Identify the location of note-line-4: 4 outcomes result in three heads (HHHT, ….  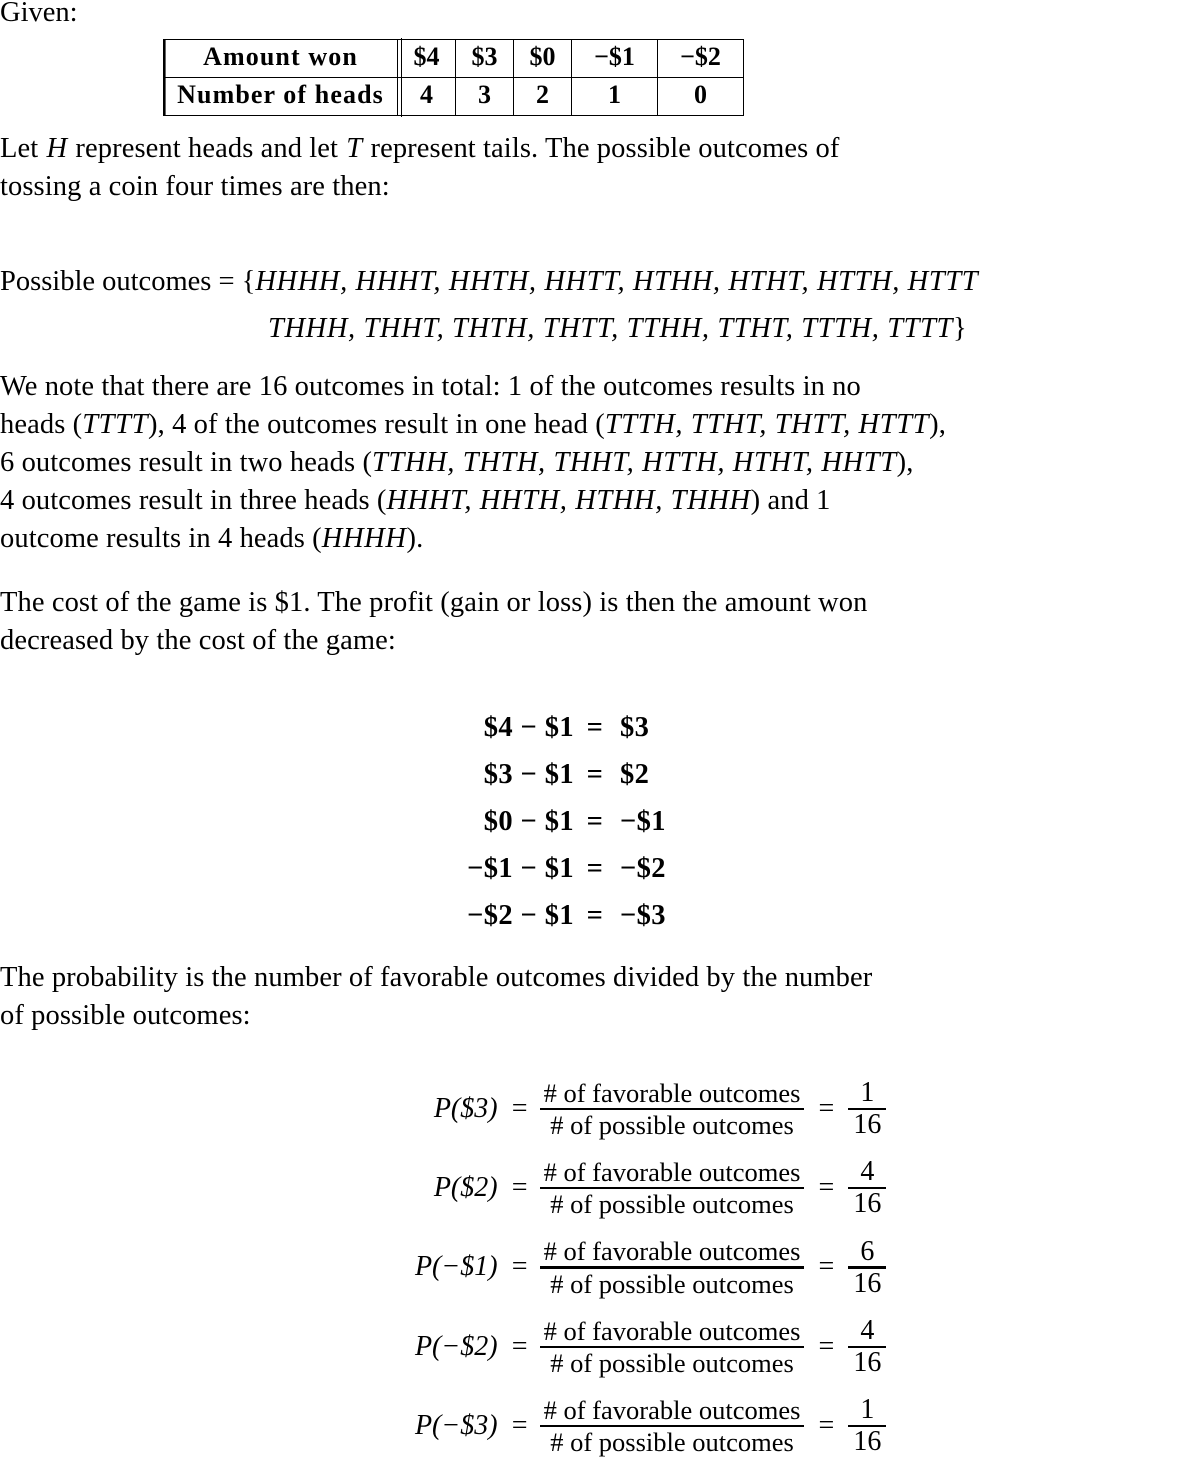
(597, 501).